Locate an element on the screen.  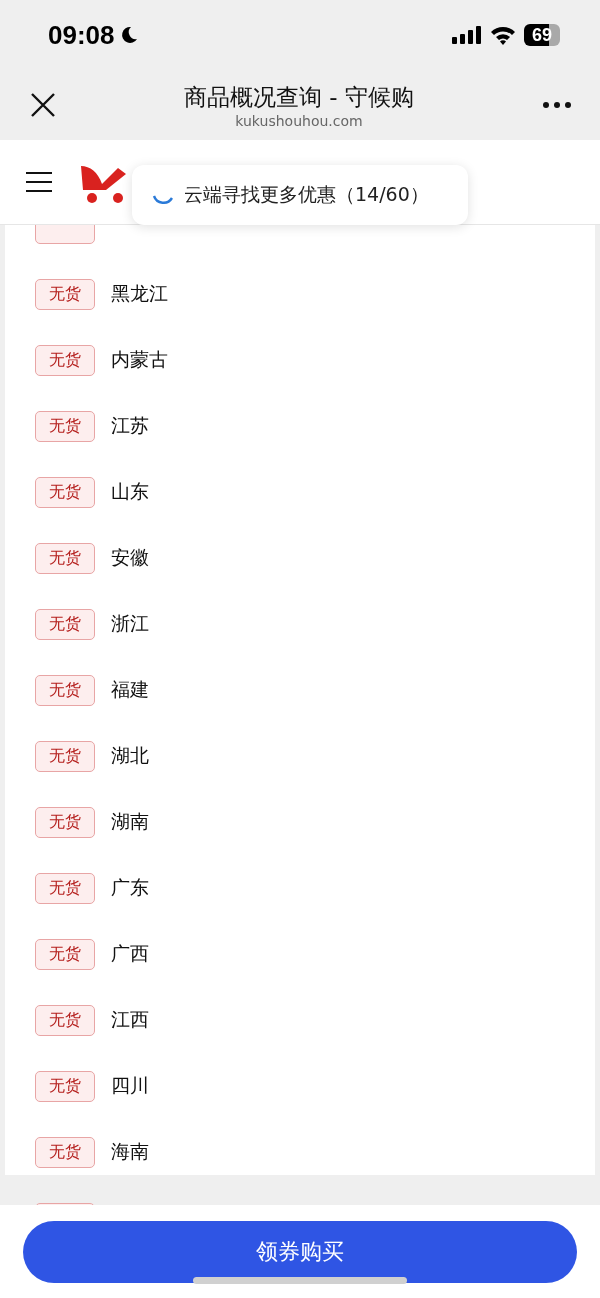
close-icon is located at coordinates (43, 105).